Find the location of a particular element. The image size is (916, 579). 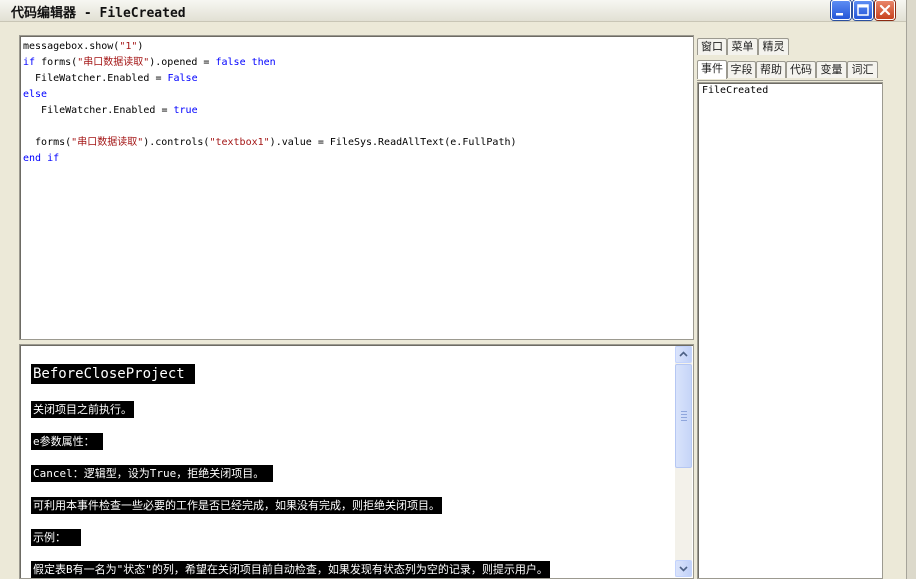

code-keyword: False is located at coordinates (182, 78).